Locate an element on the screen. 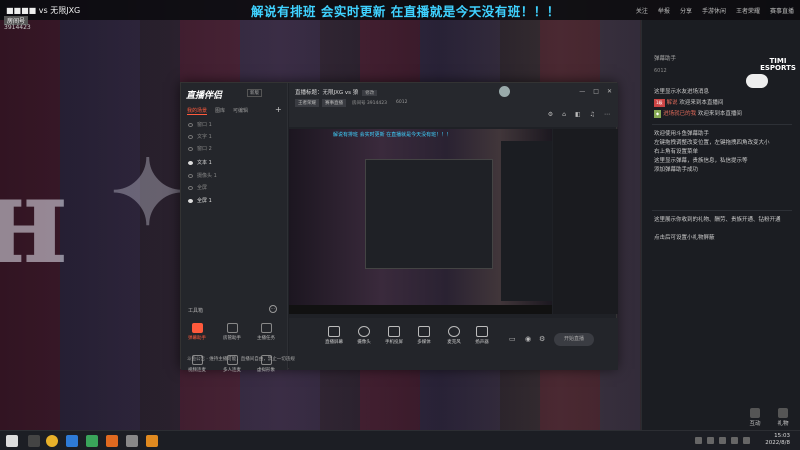 The height and width of the screenshot is (450, 800). scene-item: 摄像头 1 is located at coordinates (202, 175).